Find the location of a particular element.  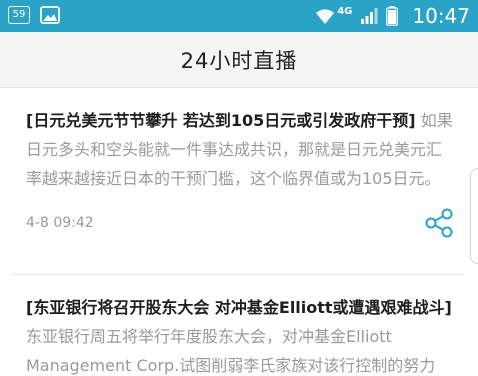

feed-divider is located at coordinates (238, 274).